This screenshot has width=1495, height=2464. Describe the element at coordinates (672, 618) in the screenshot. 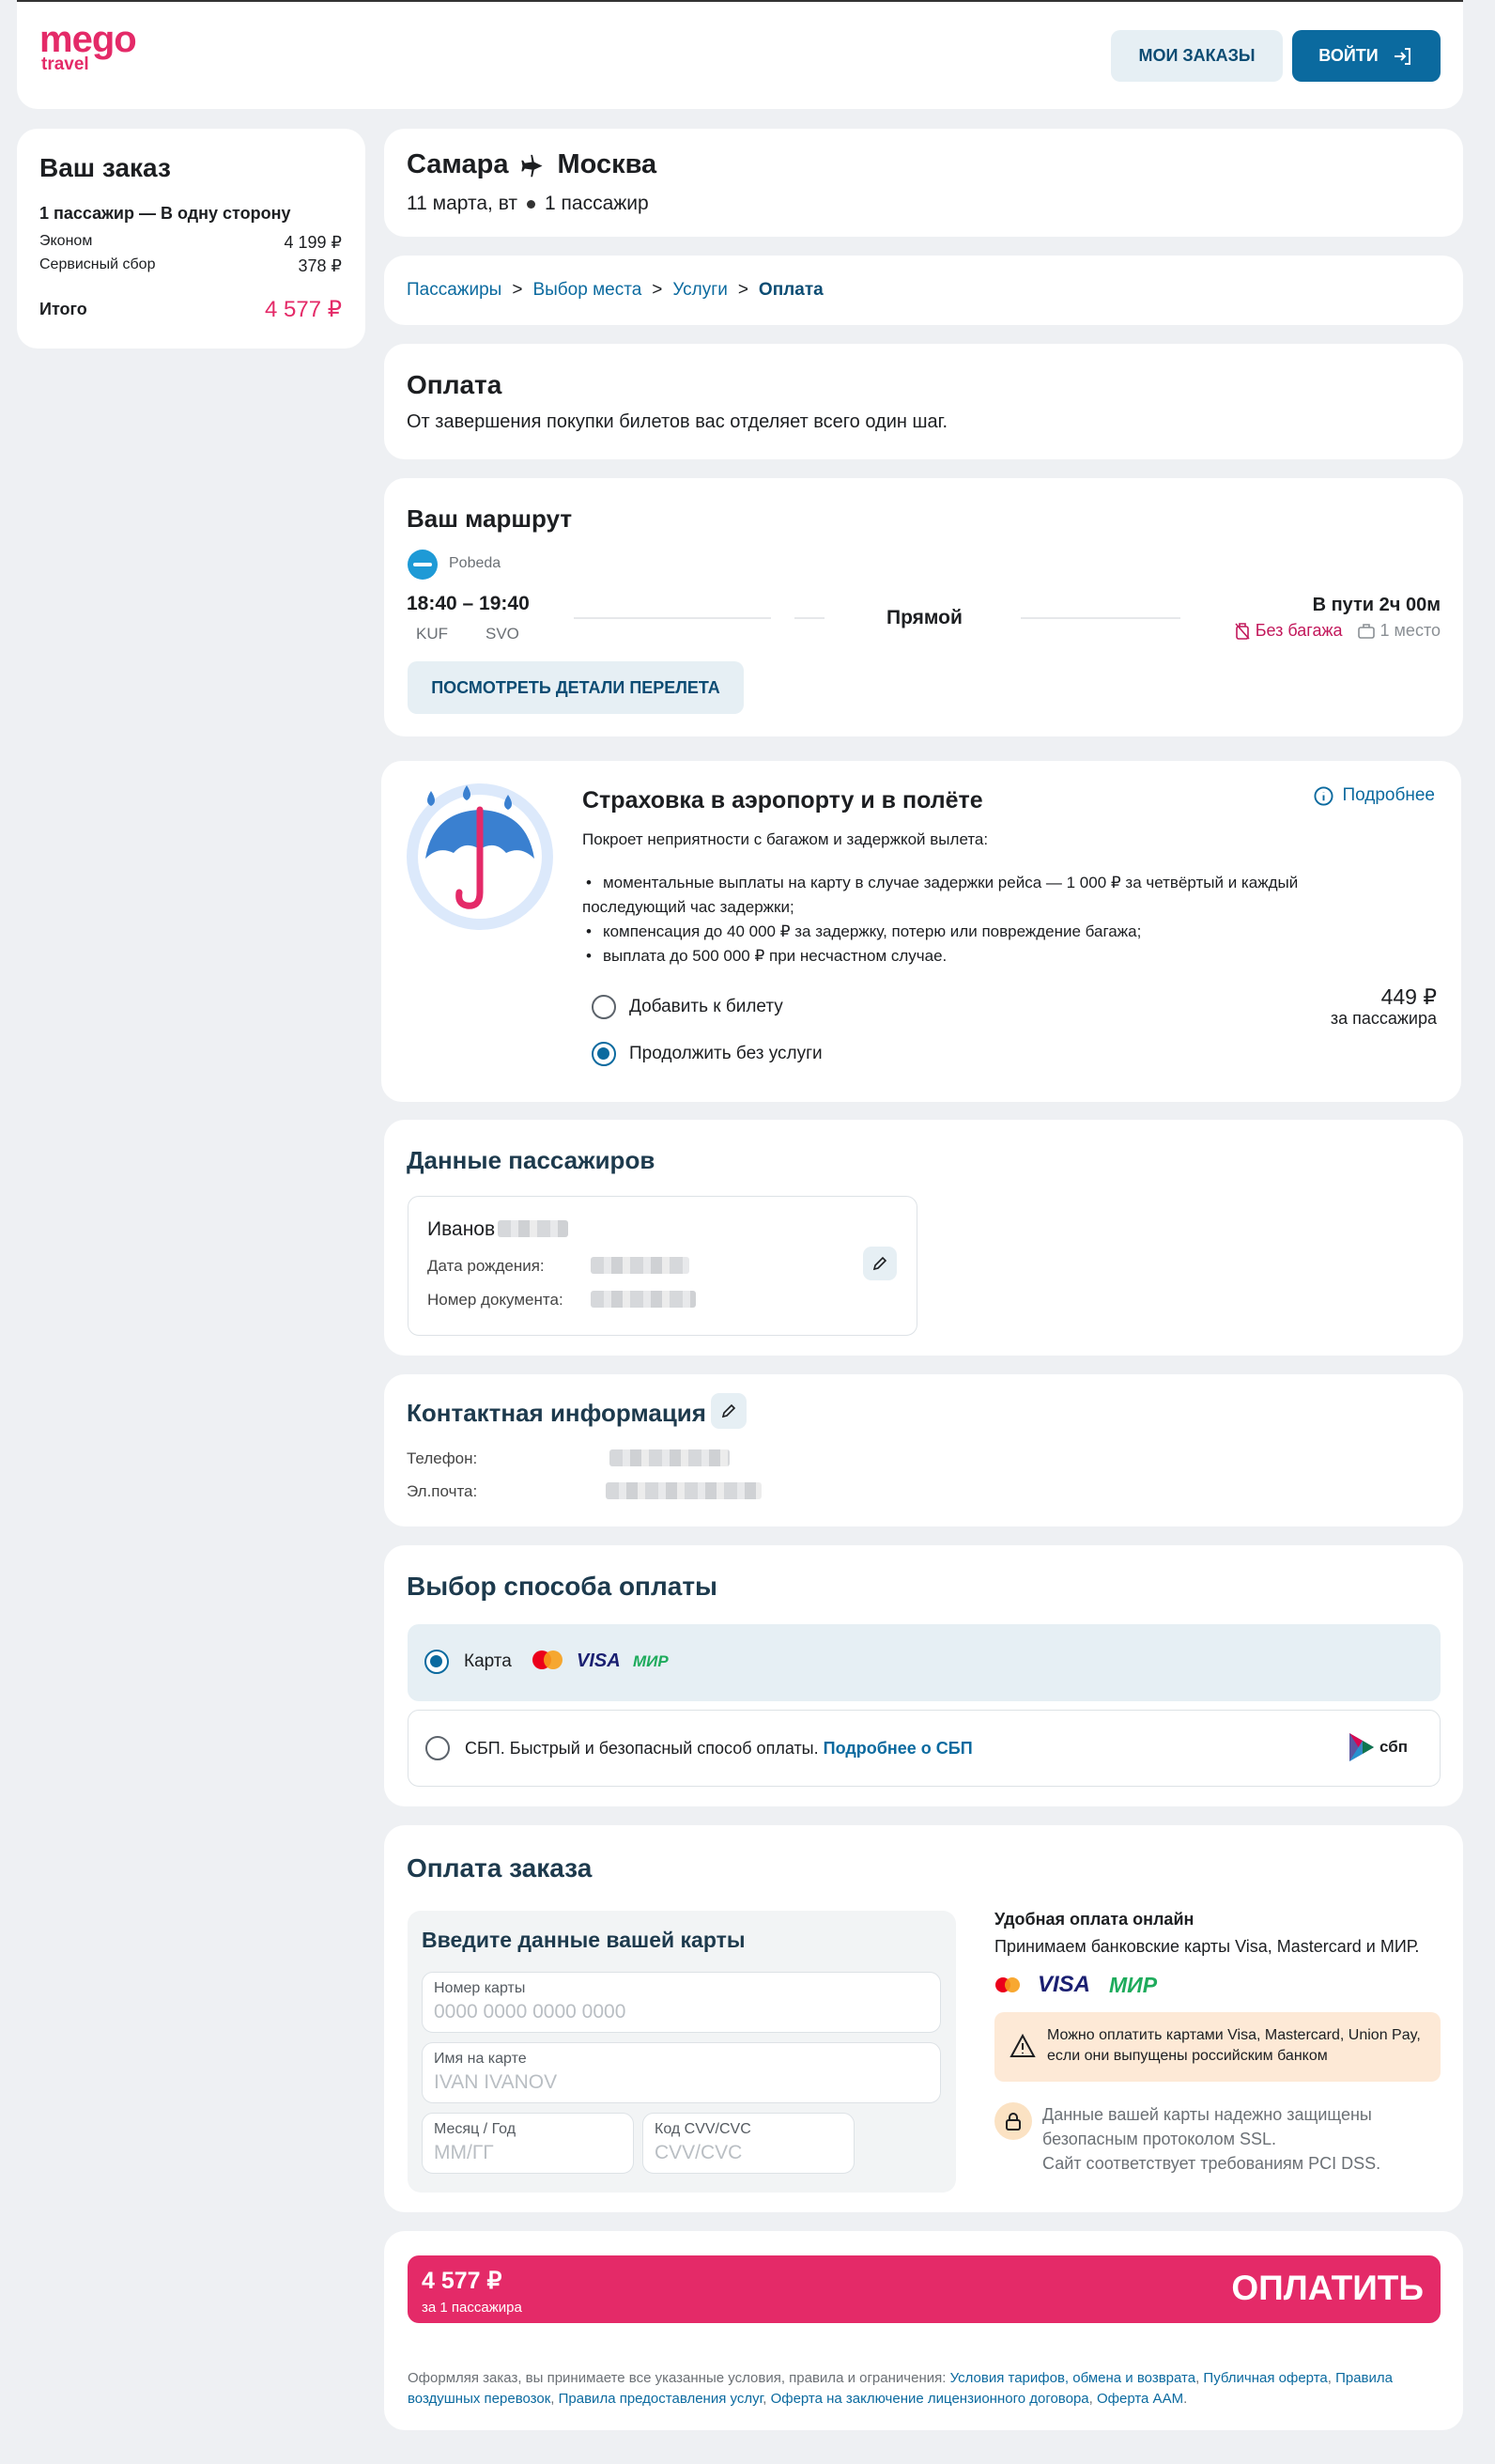

I see `route-line-left` at that location.